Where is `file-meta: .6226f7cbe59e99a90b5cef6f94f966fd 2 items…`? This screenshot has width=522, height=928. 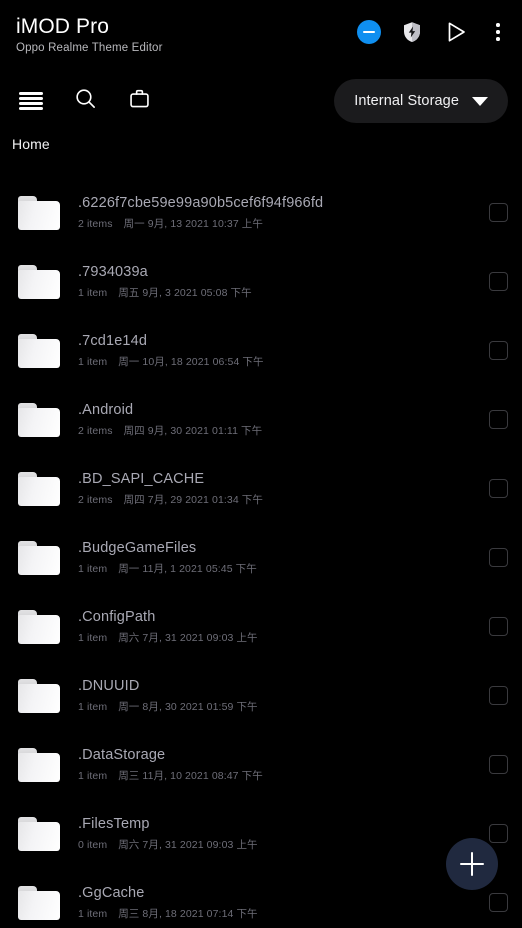 file-meta: .6226f7cbe59e99a90b5cef6f94f966fd 2 items… is located at coordinates (283, 212).